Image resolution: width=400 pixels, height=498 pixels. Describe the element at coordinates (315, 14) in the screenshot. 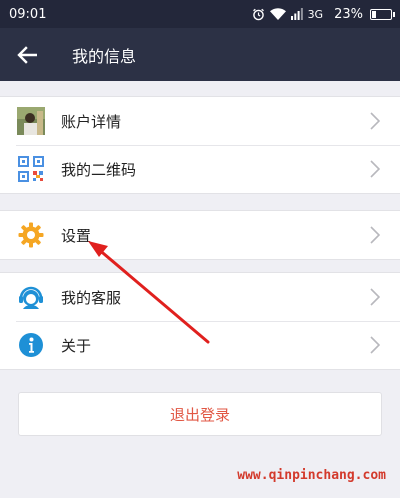

I see `network-type: 3G` at that location.